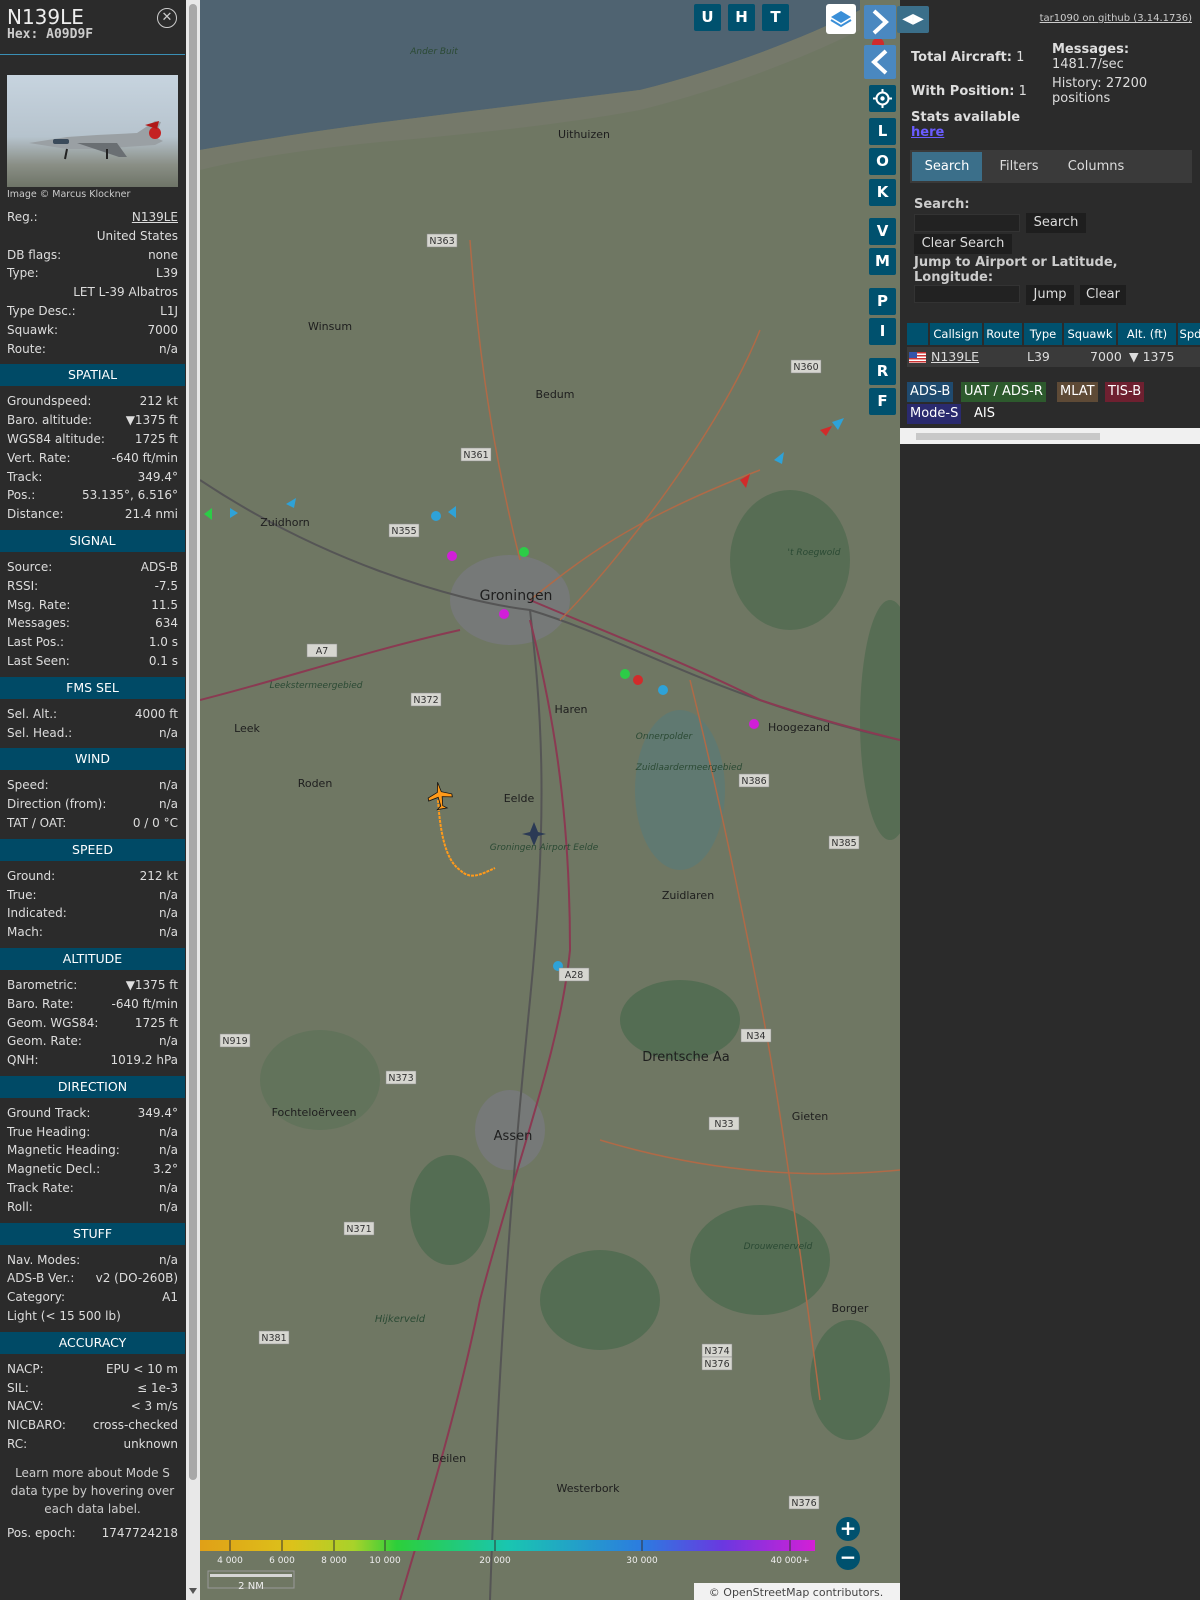 The image size is (1200, 1600). I want to click on place-label: Groningen Airport Eelde, so click(544, 848).